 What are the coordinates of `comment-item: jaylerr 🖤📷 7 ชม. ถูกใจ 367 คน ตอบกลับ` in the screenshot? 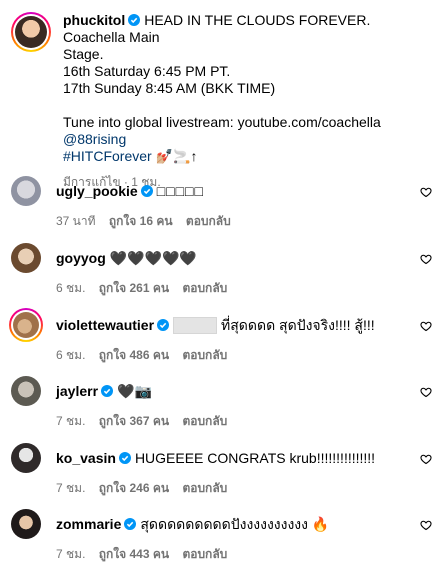 It's located at (221, 405).